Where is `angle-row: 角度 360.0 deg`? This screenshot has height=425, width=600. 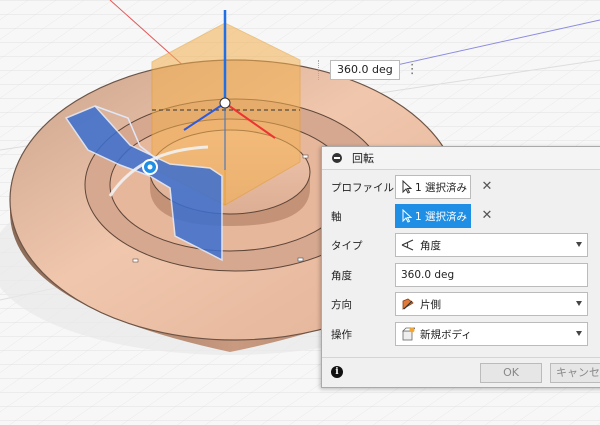 angle-row: 角度 360.0 deg is located at coordinates (461, 275).